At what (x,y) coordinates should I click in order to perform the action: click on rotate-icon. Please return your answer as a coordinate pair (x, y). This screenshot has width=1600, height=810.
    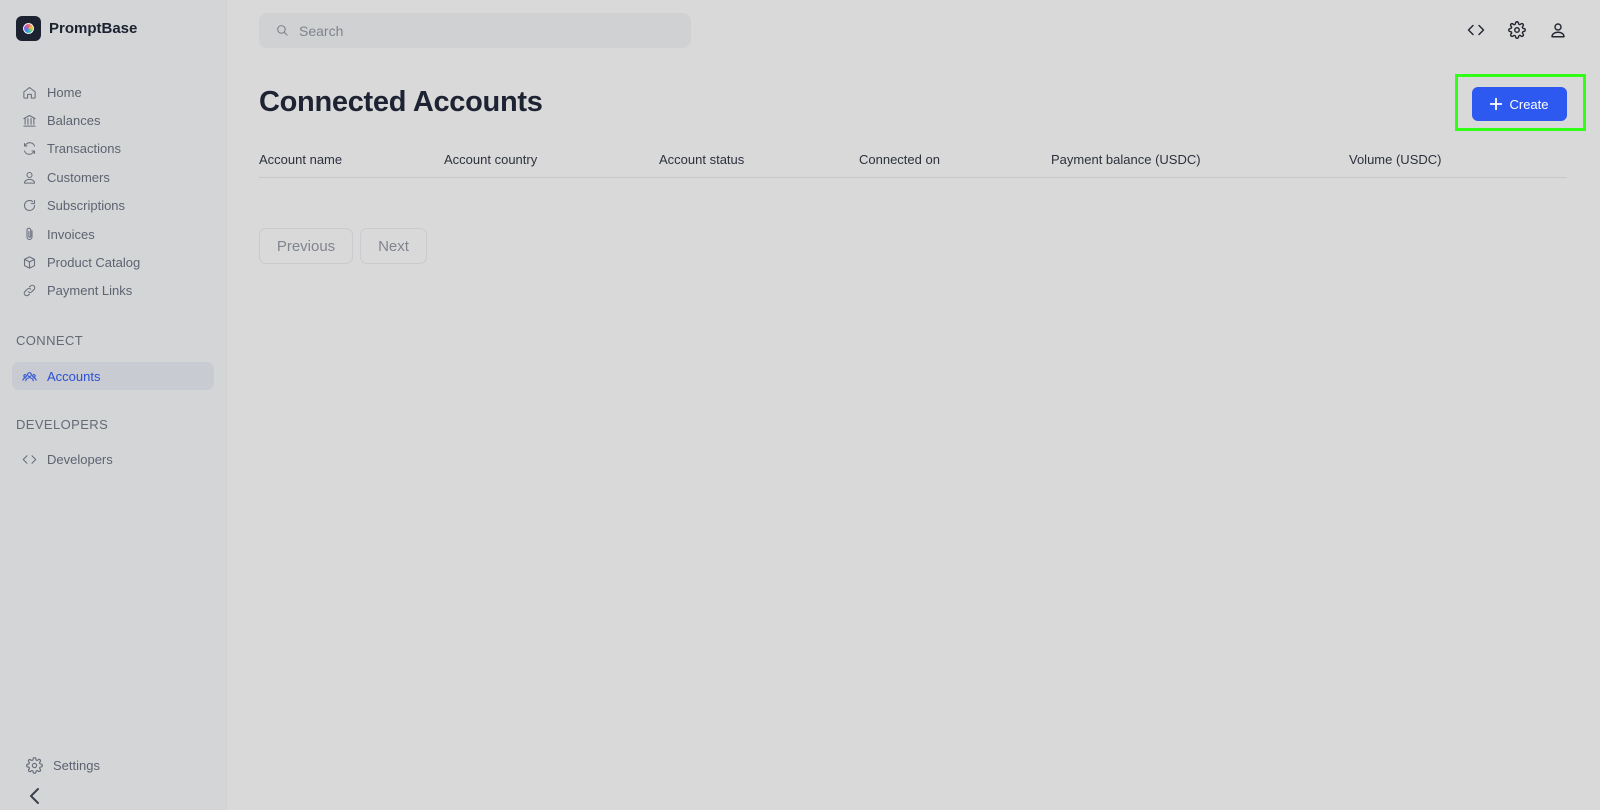
    Looking at the image, I should click on (29, 206).